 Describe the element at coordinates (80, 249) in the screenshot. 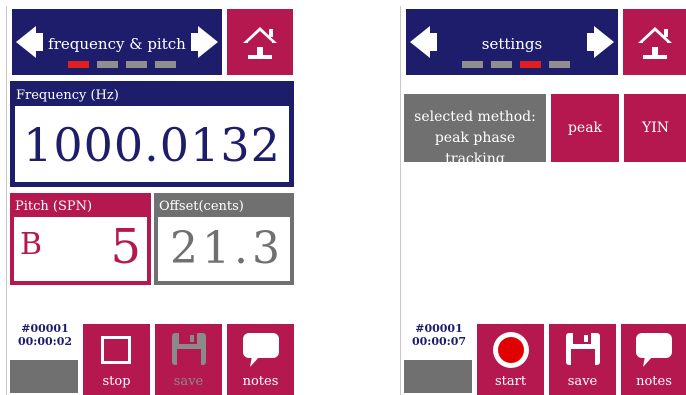

I see `pitch-display: B 5` at that location.